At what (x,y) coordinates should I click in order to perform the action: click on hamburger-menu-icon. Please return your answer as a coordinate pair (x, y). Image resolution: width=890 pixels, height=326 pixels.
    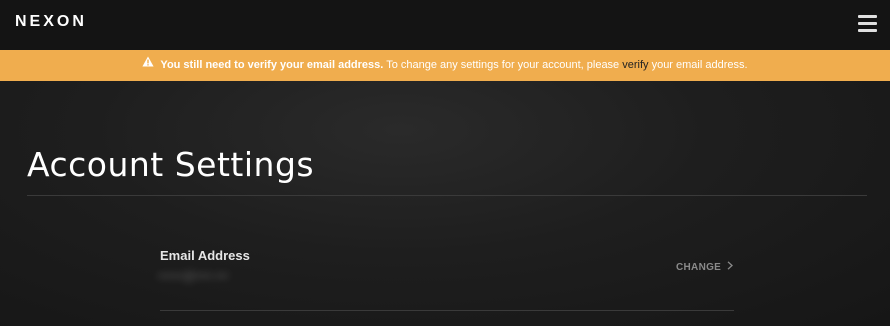
    Looking at the image, I should click on (868, 24).